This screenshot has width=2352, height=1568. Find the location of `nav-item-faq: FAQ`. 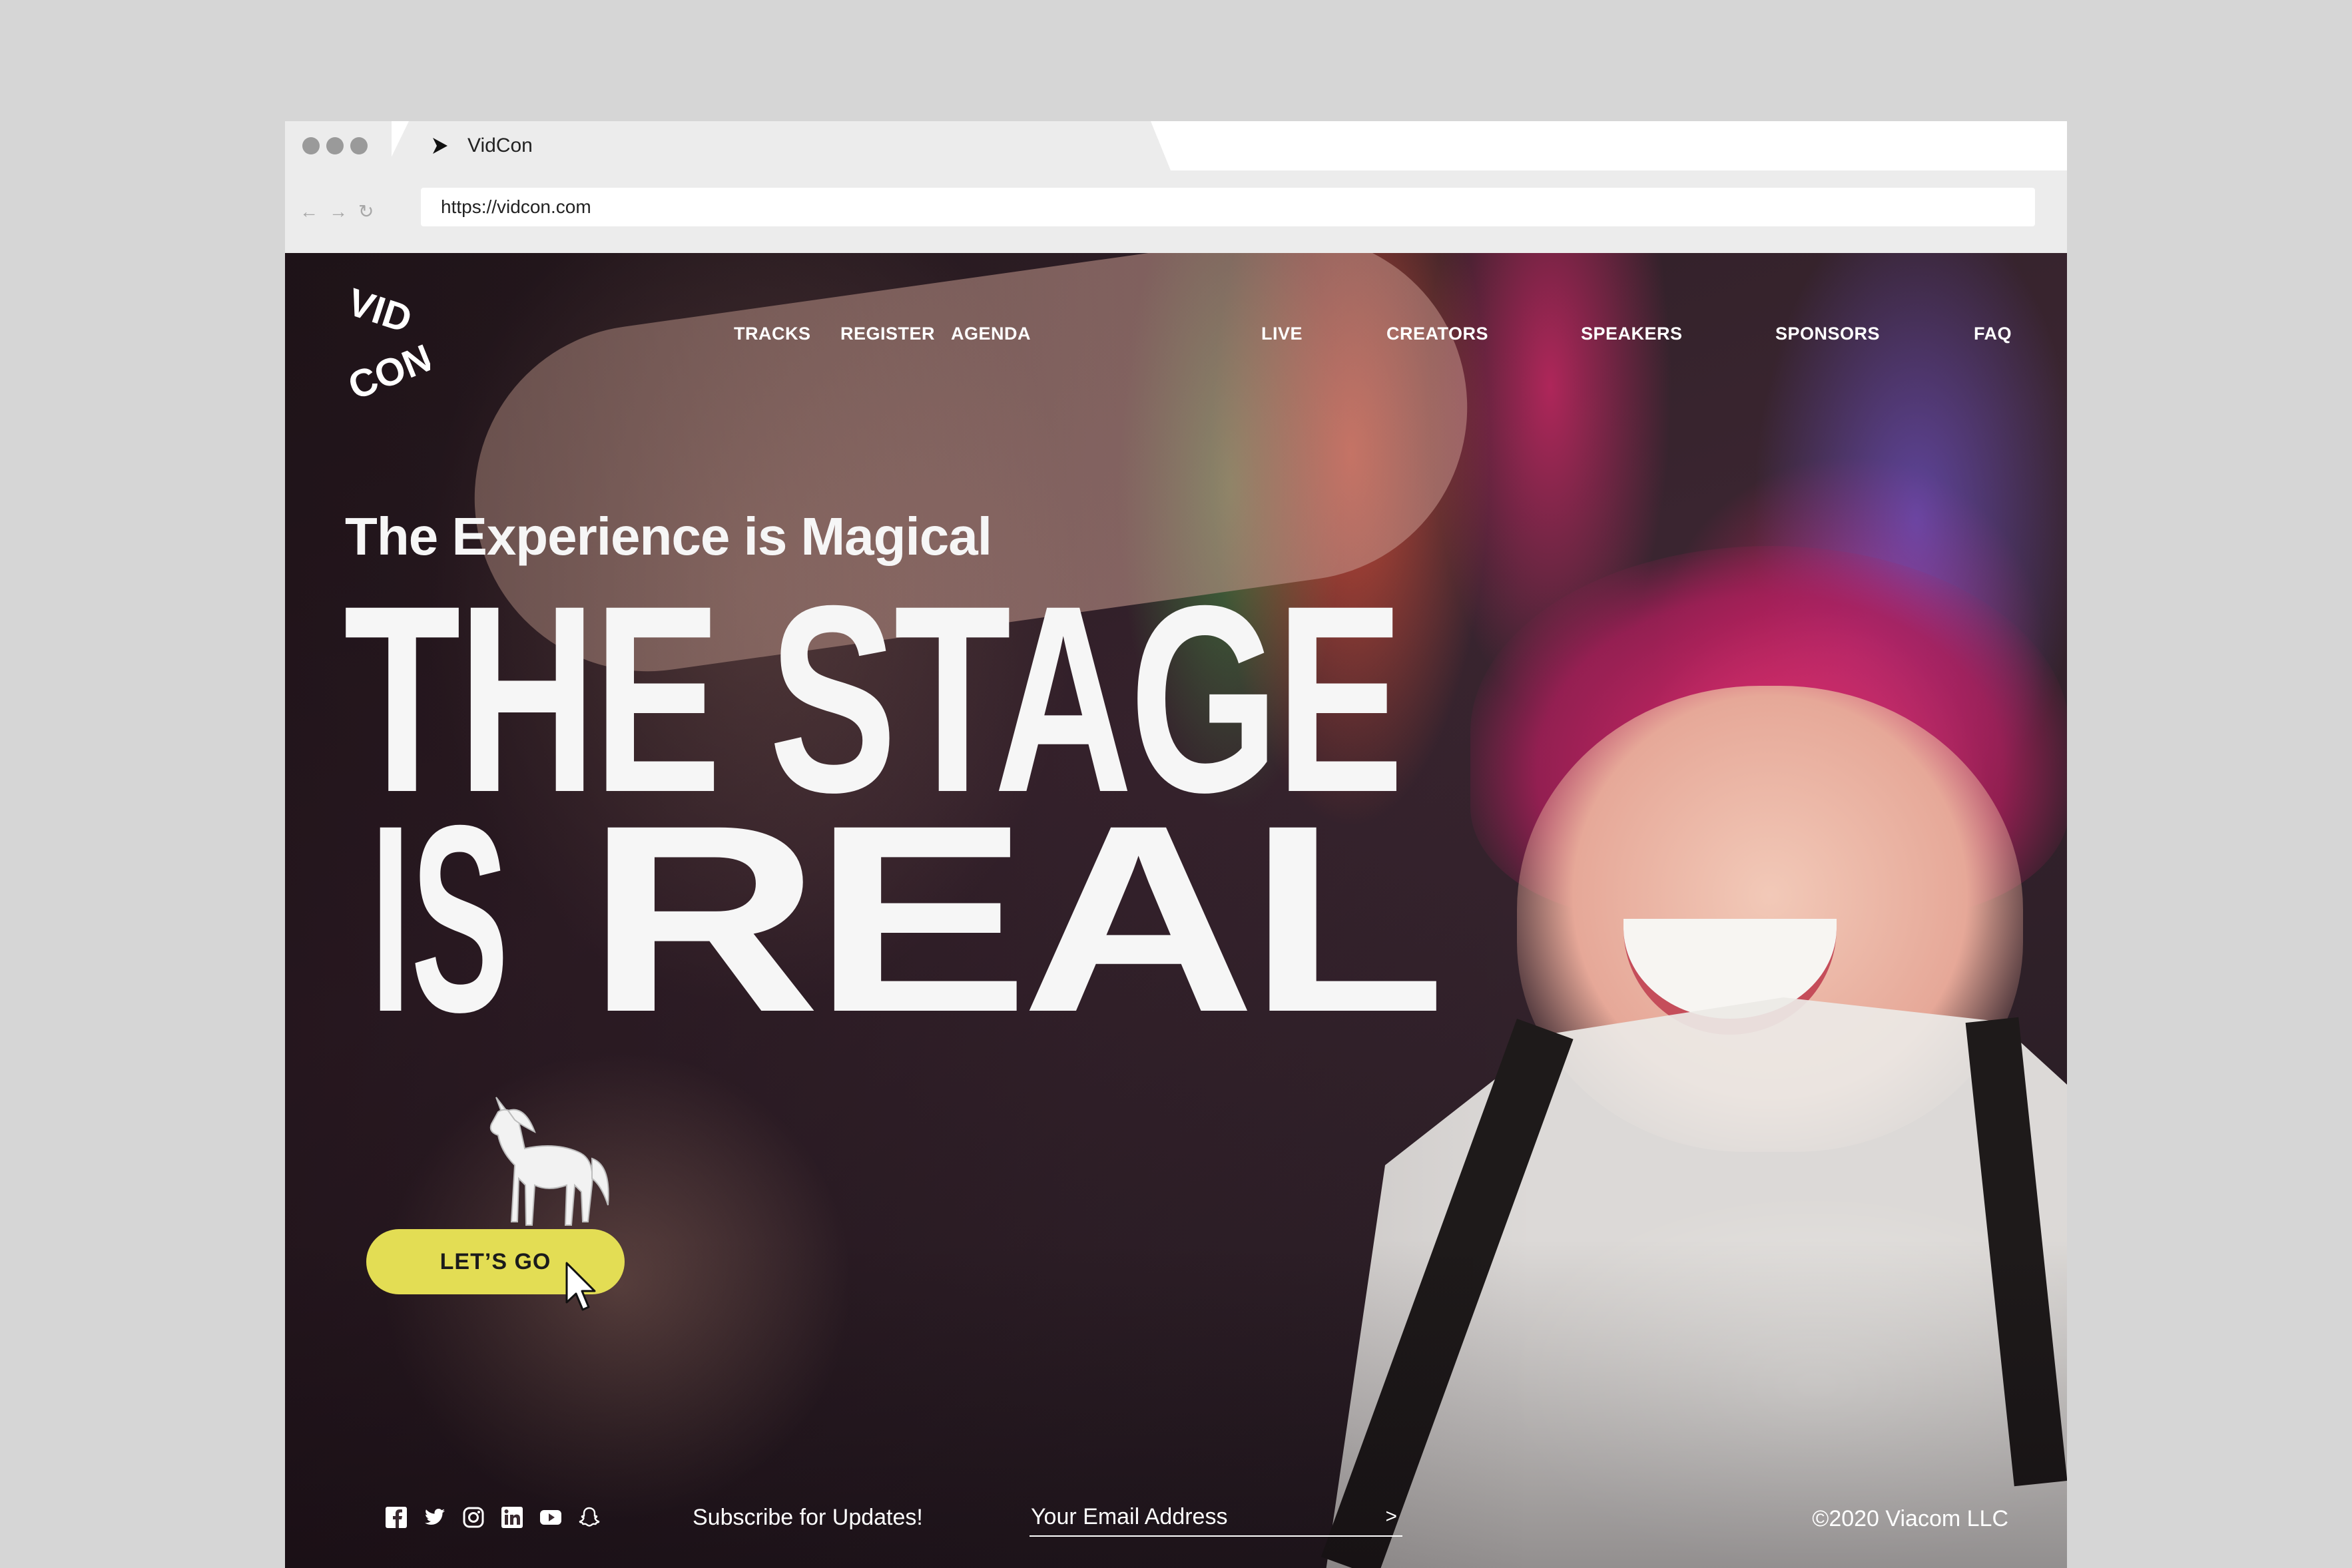

nav-item-faq: FAQ is located at coordinates (1993, 334).